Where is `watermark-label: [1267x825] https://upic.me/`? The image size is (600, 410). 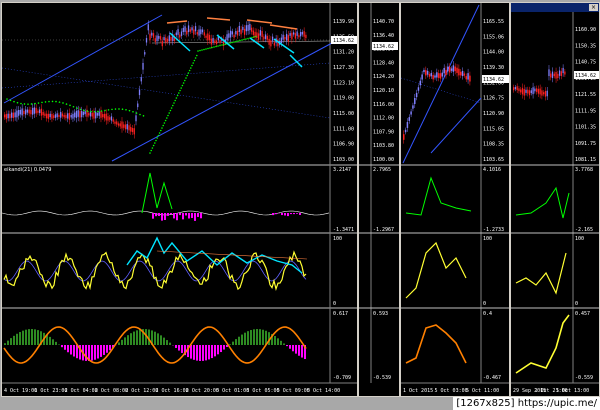
watermark-label: [1267x825] https://upic.me/ is located at coordinates (526, 403).